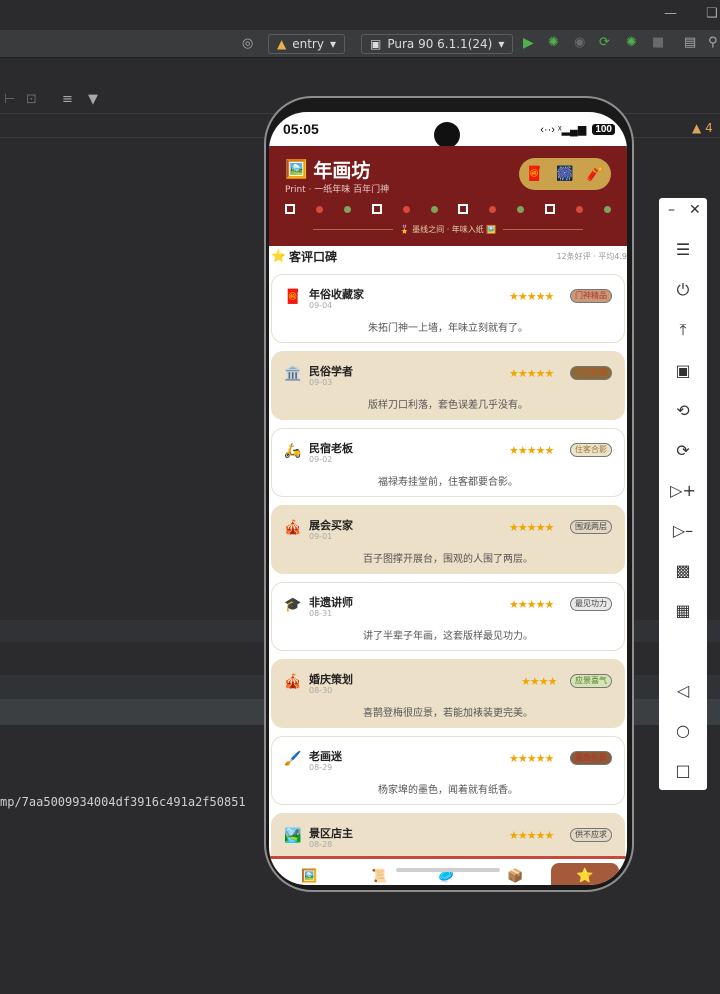 The height and width of the screenshot is (994, 720). Describe the element at coordinates (683, 570) in the screenshot. I see `shake-icon: ▩` at that location.